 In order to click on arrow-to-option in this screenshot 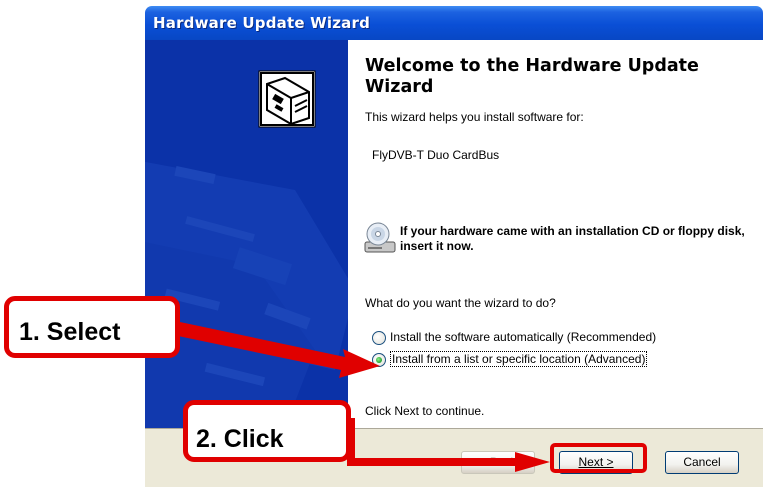, I will do `click(279, 350)`.